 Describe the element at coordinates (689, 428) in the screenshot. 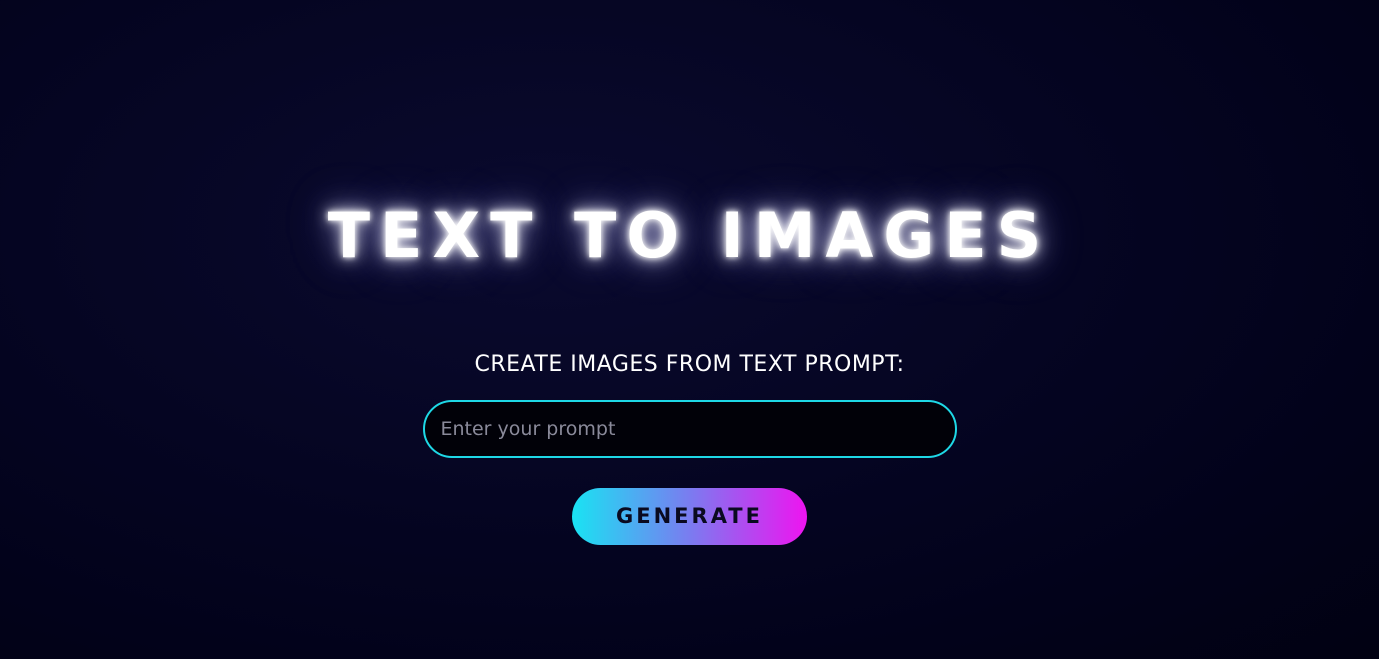

I see `prompt-input` at that location.